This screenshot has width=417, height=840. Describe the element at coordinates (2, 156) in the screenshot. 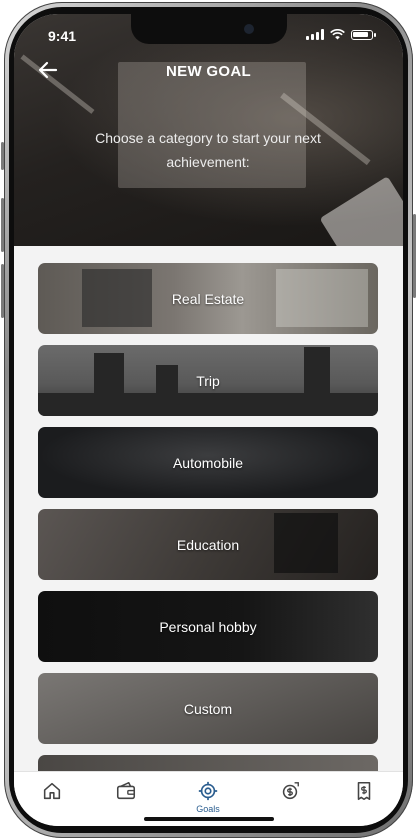

I see `mute-switch` at that location.